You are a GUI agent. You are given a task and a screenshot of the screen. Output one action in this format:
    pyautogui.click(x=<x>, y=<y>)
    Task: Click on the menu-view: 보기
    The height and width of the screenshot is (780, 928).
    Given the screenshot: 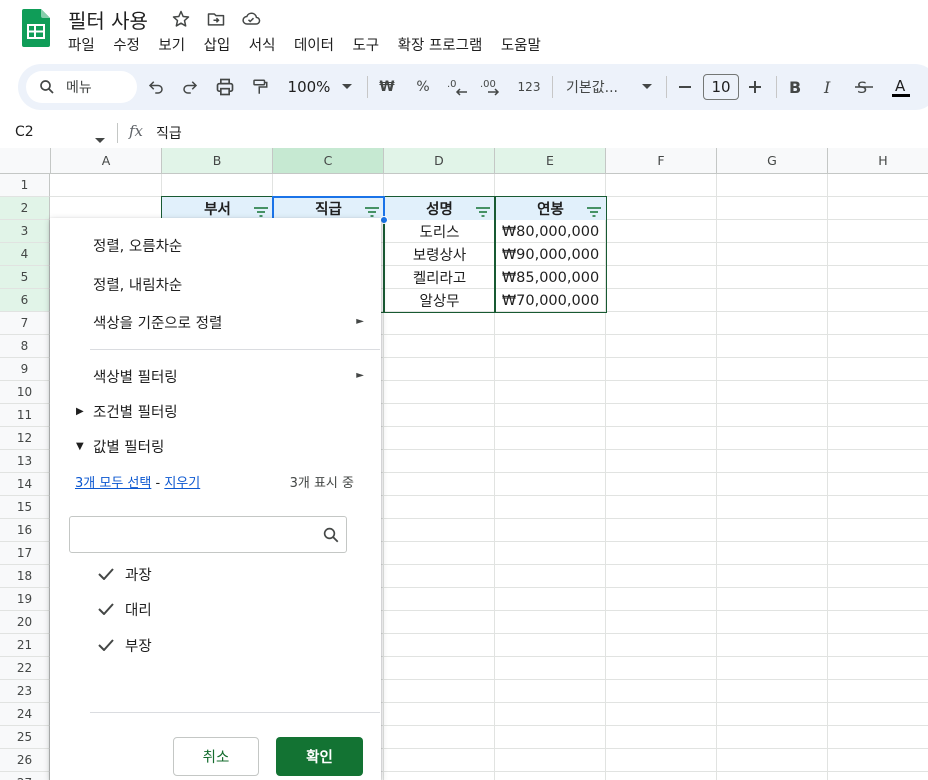 What is the action you would take?
    pyautogui.click(x=171, y=45)
    